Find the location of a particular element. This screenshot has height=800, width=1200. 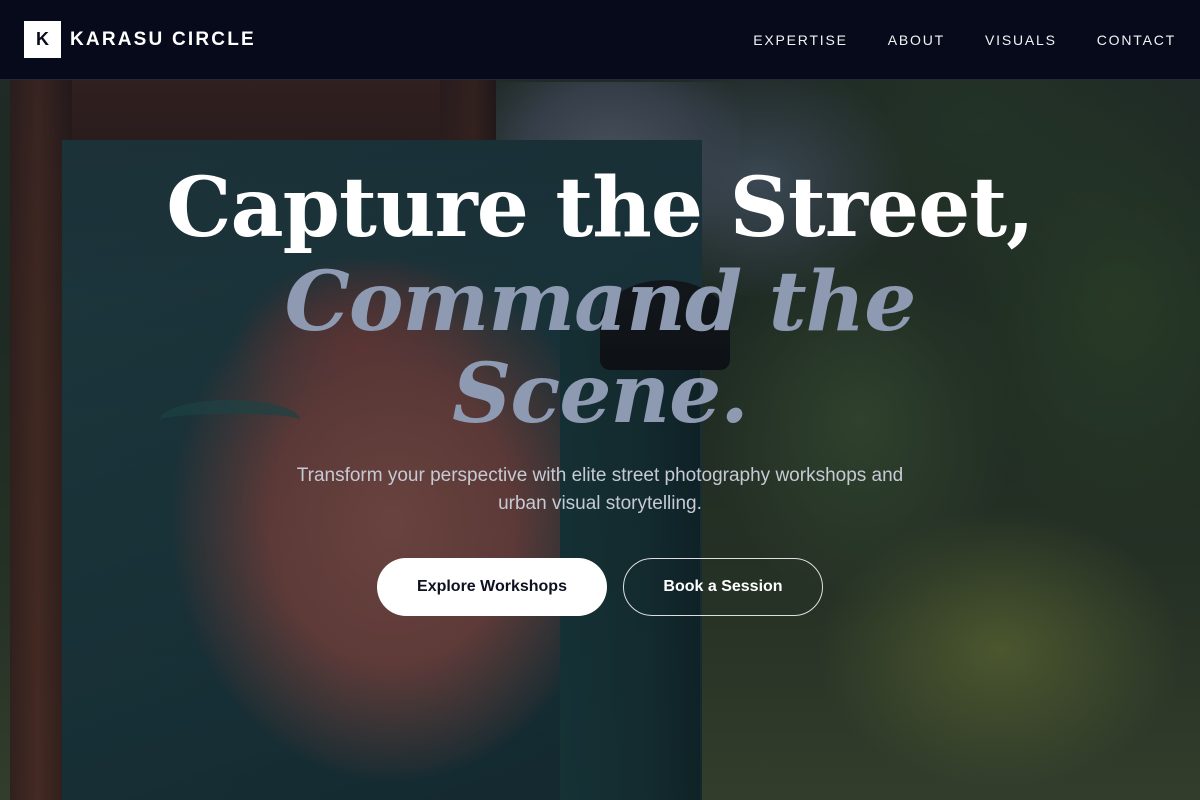

headline-accent-line: Command the Scene. is located at coordinates (600, 347).